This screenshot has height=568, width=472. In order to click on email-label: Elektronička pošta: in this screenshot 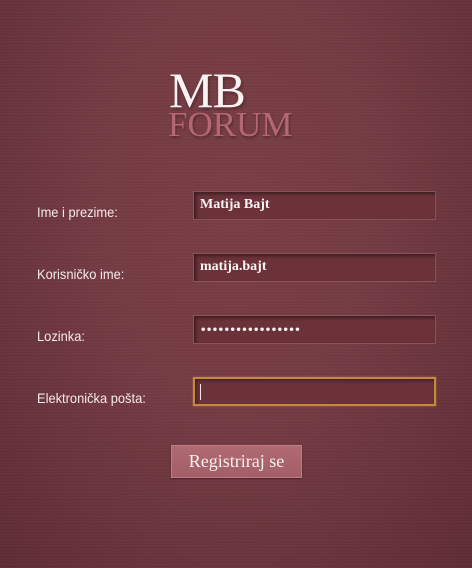, I will do `click(91, 398)`.